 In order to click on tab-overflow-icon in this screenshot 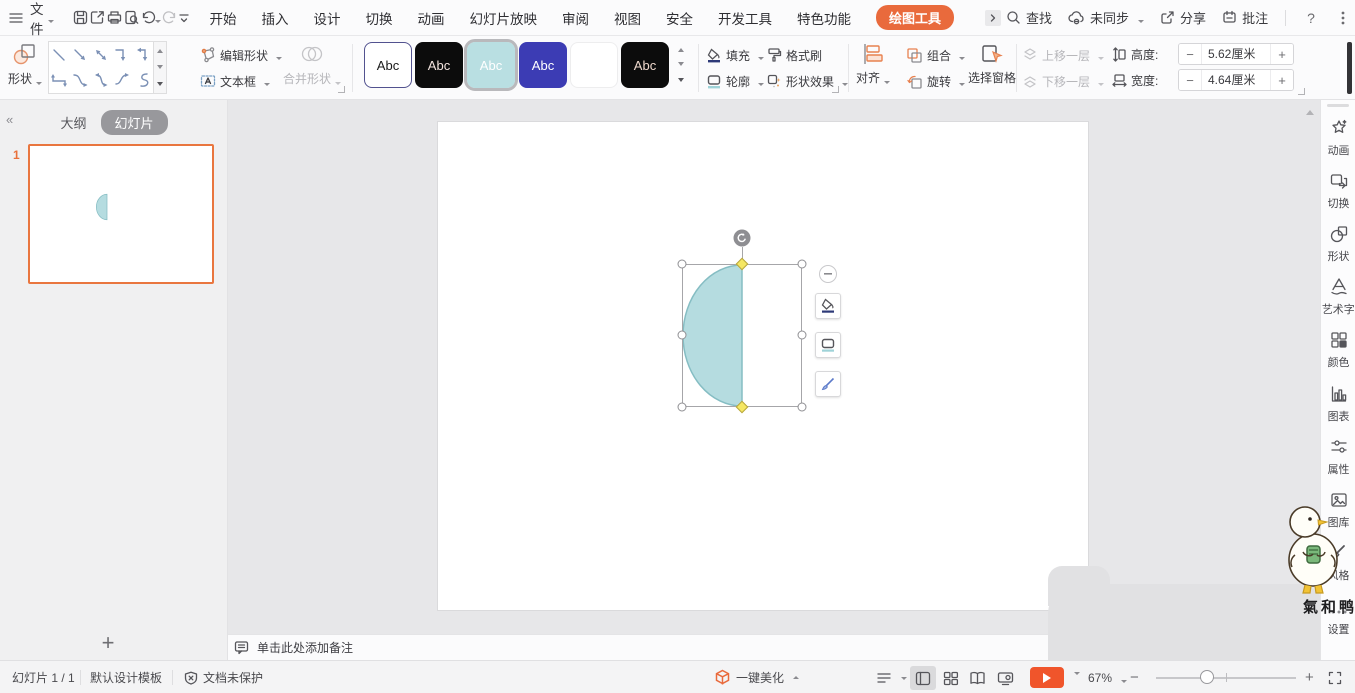, I will do `click(993, 17)`.